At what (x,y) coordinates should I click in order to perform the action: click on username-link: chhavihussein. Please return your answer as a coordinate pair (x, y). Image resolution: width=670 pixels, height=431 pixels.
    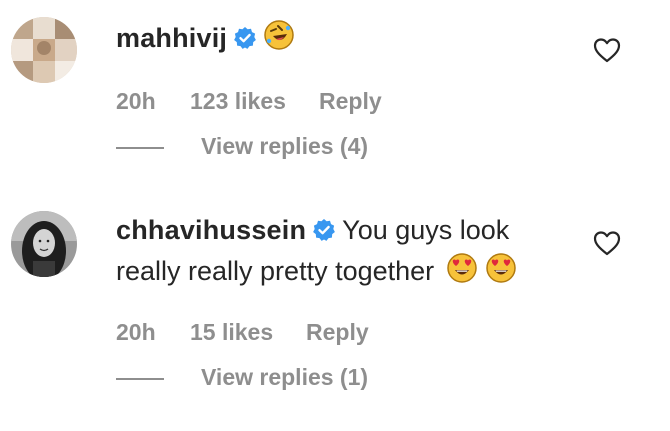
    Looking at the image, I should click on (211, 230).